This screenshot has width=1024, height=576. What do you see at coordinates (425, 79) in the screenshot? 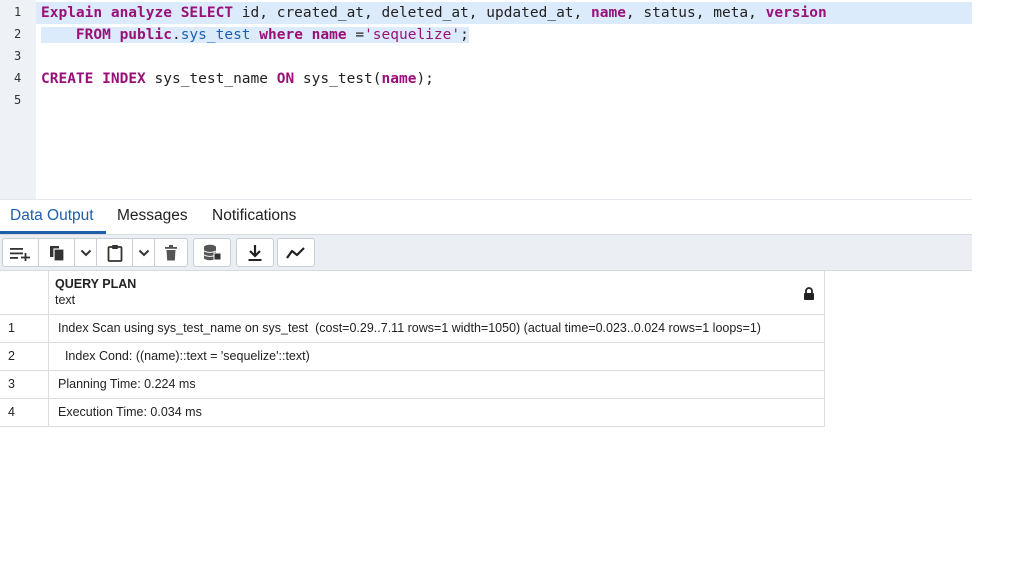
I see `code-text: );` at bounding box center [425, 79].